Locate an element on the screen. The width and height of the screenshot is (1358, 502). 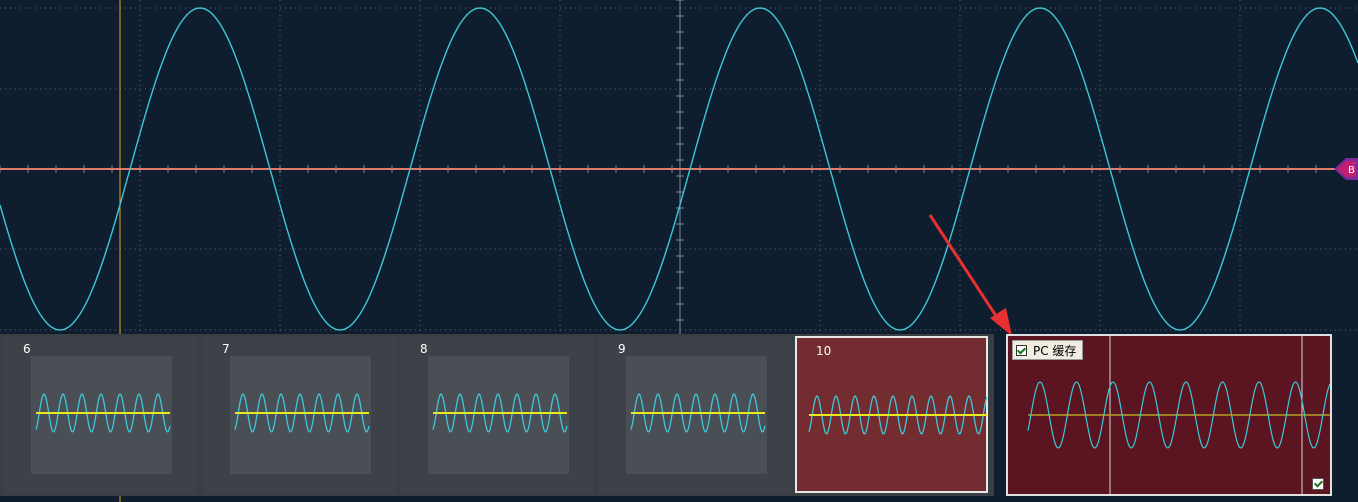
thumbnail-frame: 6 is located at coordinates (100, 414).